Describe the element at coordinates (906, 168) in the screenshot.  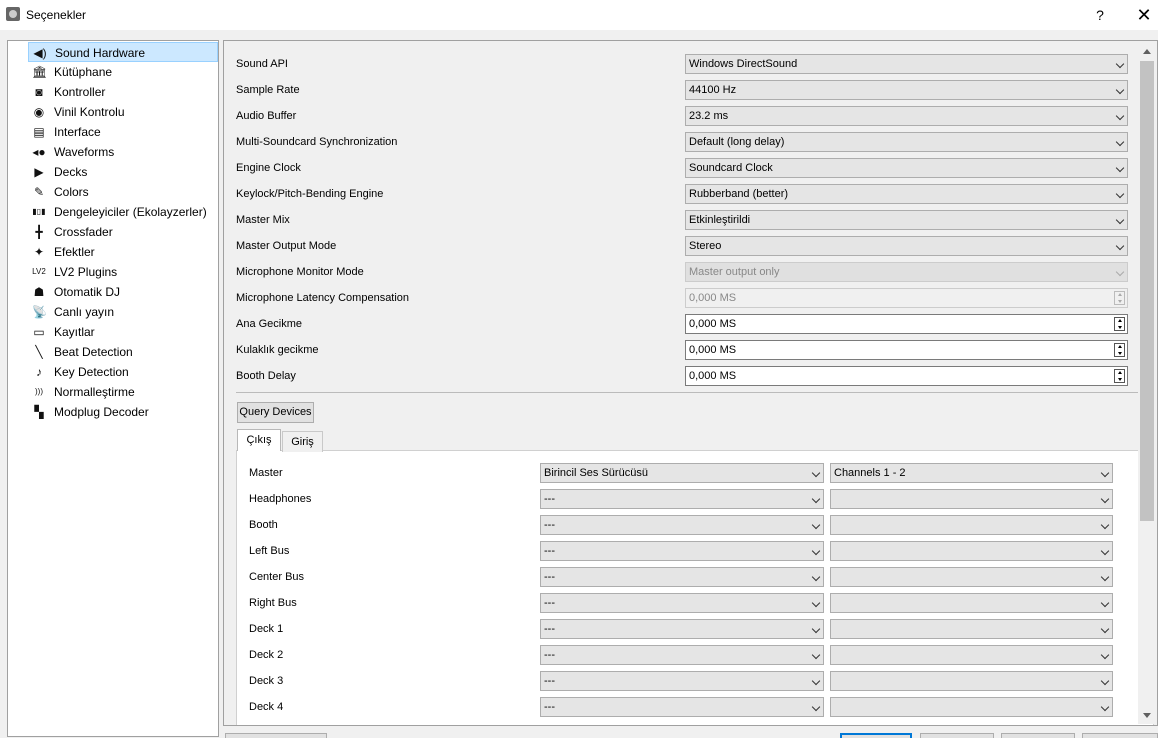
I see `setting-dropdown: Soundcard Clock` at that location.